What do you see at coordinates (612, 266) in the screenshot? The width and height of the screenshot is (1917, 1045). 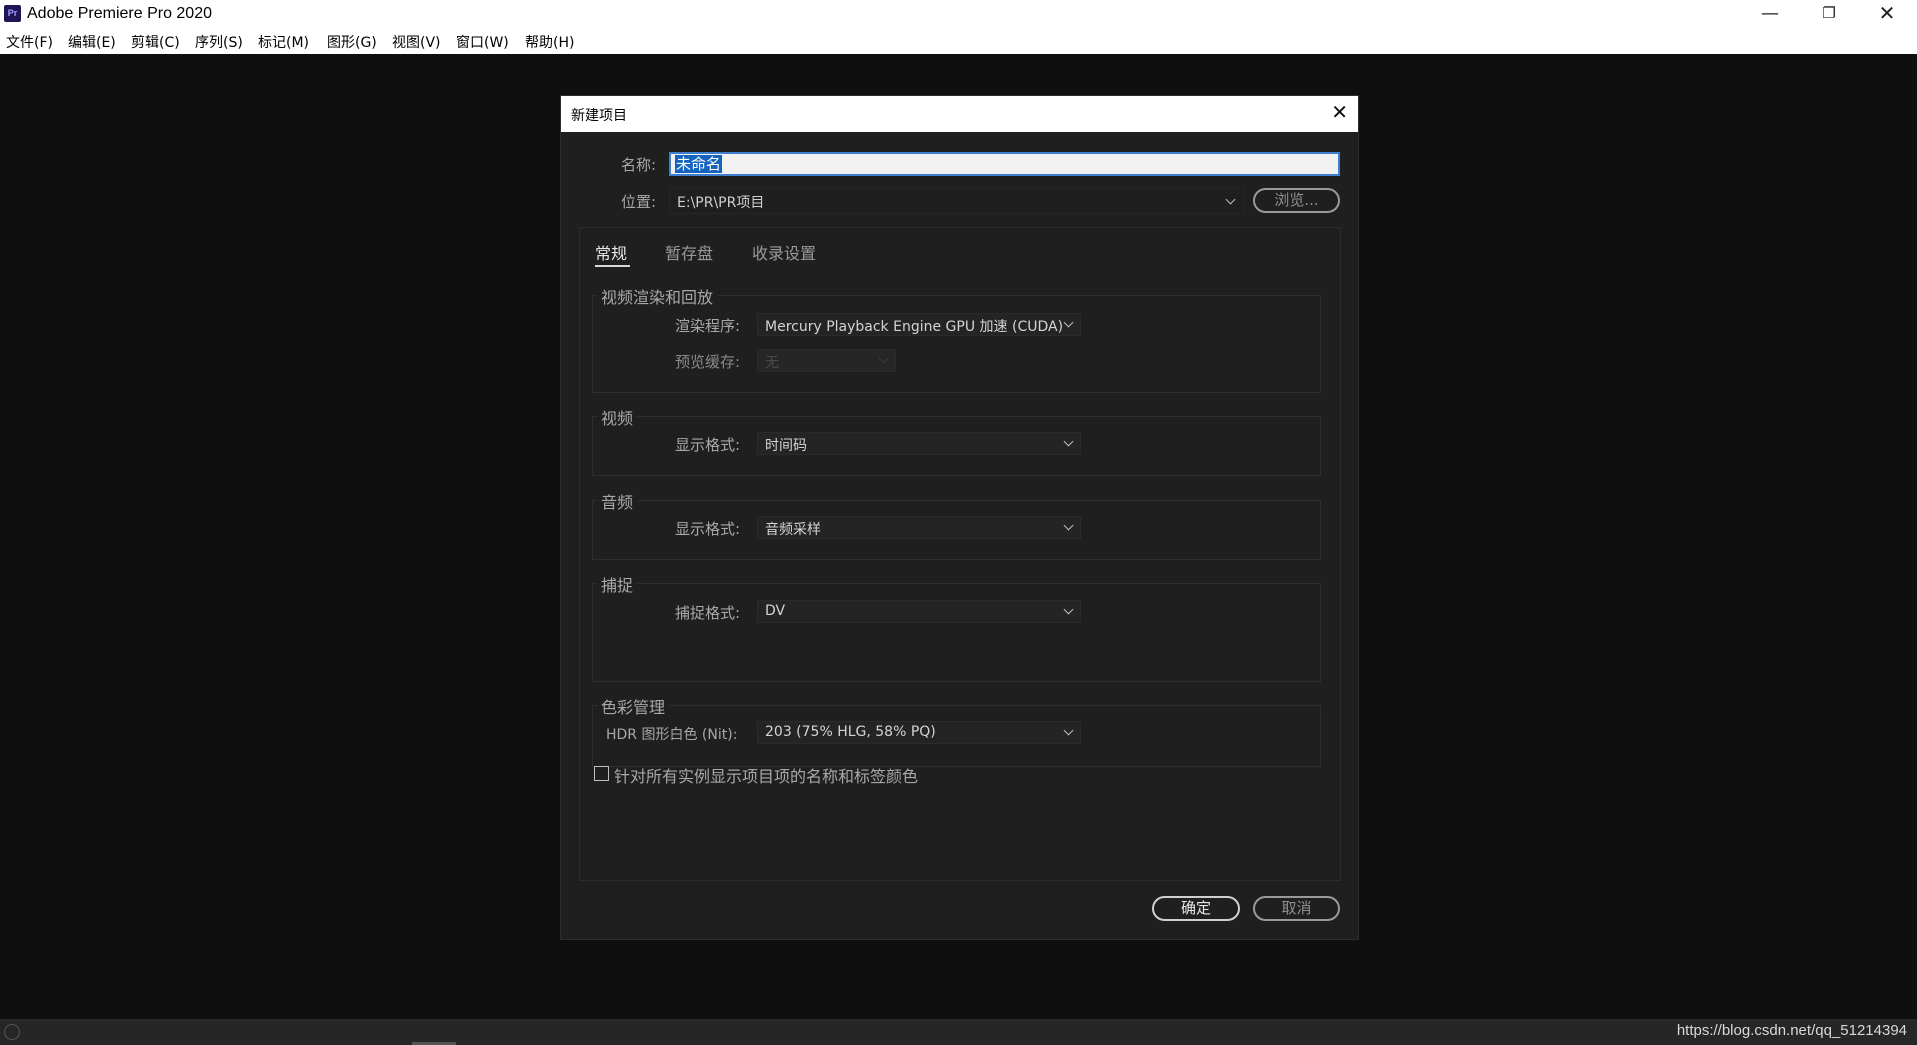 I see `active-tab-indicator` at bounding box center [612, 266].